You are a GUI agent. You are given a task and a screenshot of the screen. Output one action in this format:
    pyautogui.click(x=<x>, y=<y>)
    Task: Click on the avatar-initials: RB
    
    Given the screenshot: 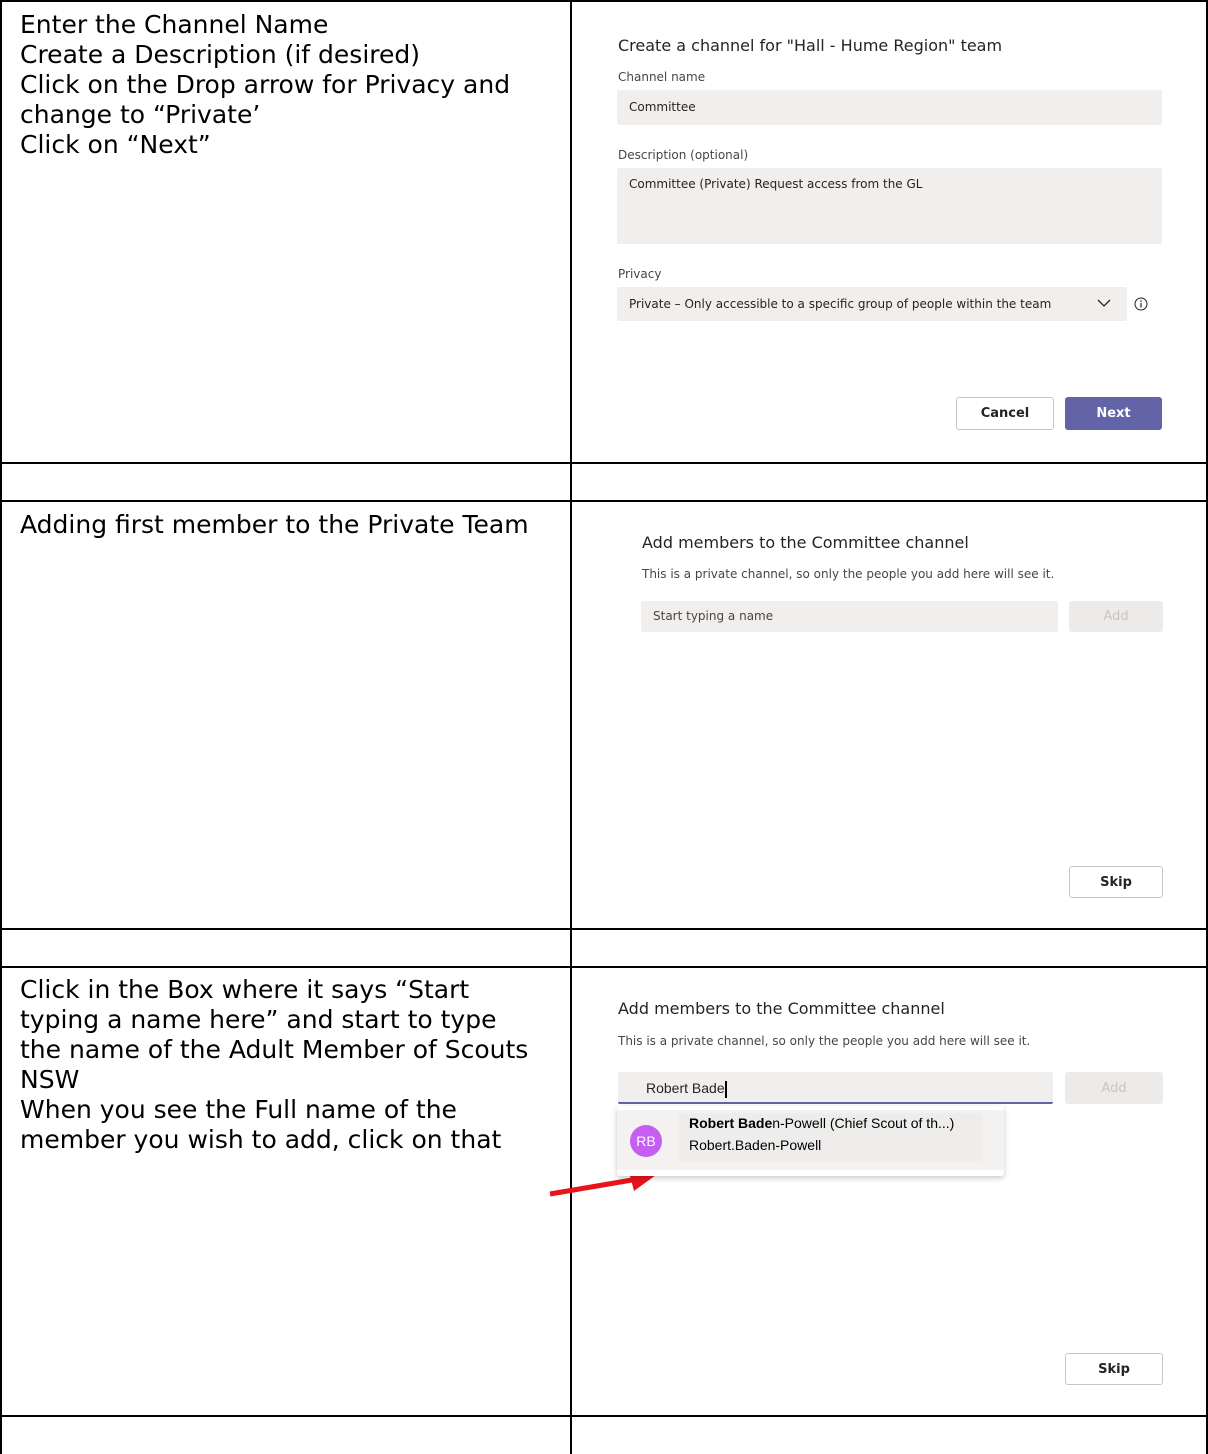 What is the action you would take?
    pyautogui.click(x=646, y=1141)
    